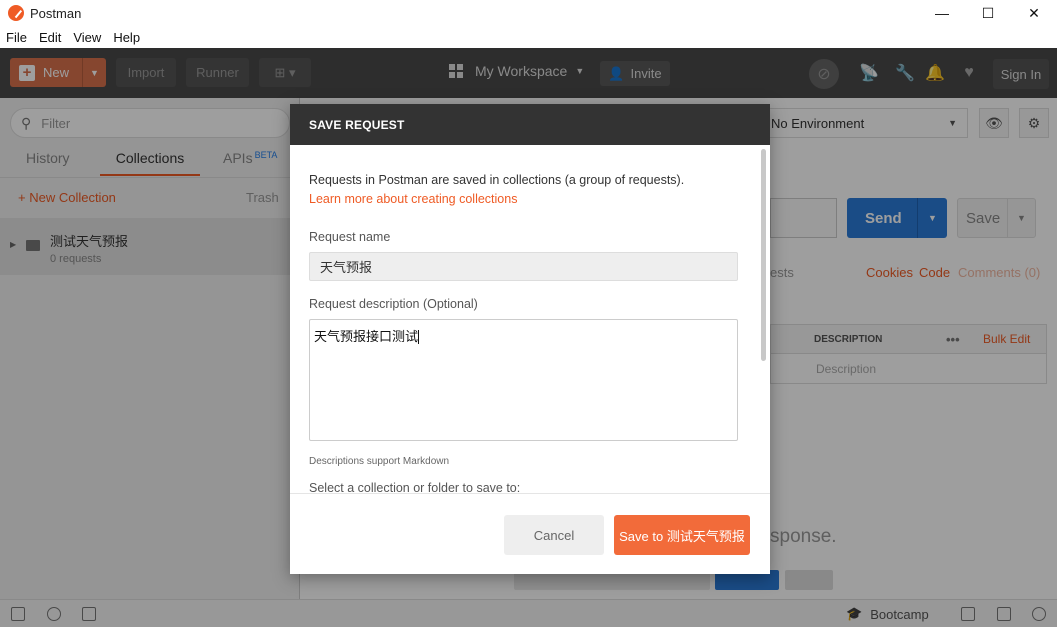 The width and height of the screenshot is (1057, 627). What do you see at coordinates (16, 37) in the screenshot?
I see `menu-file: File` at bounding box center [16, 37].